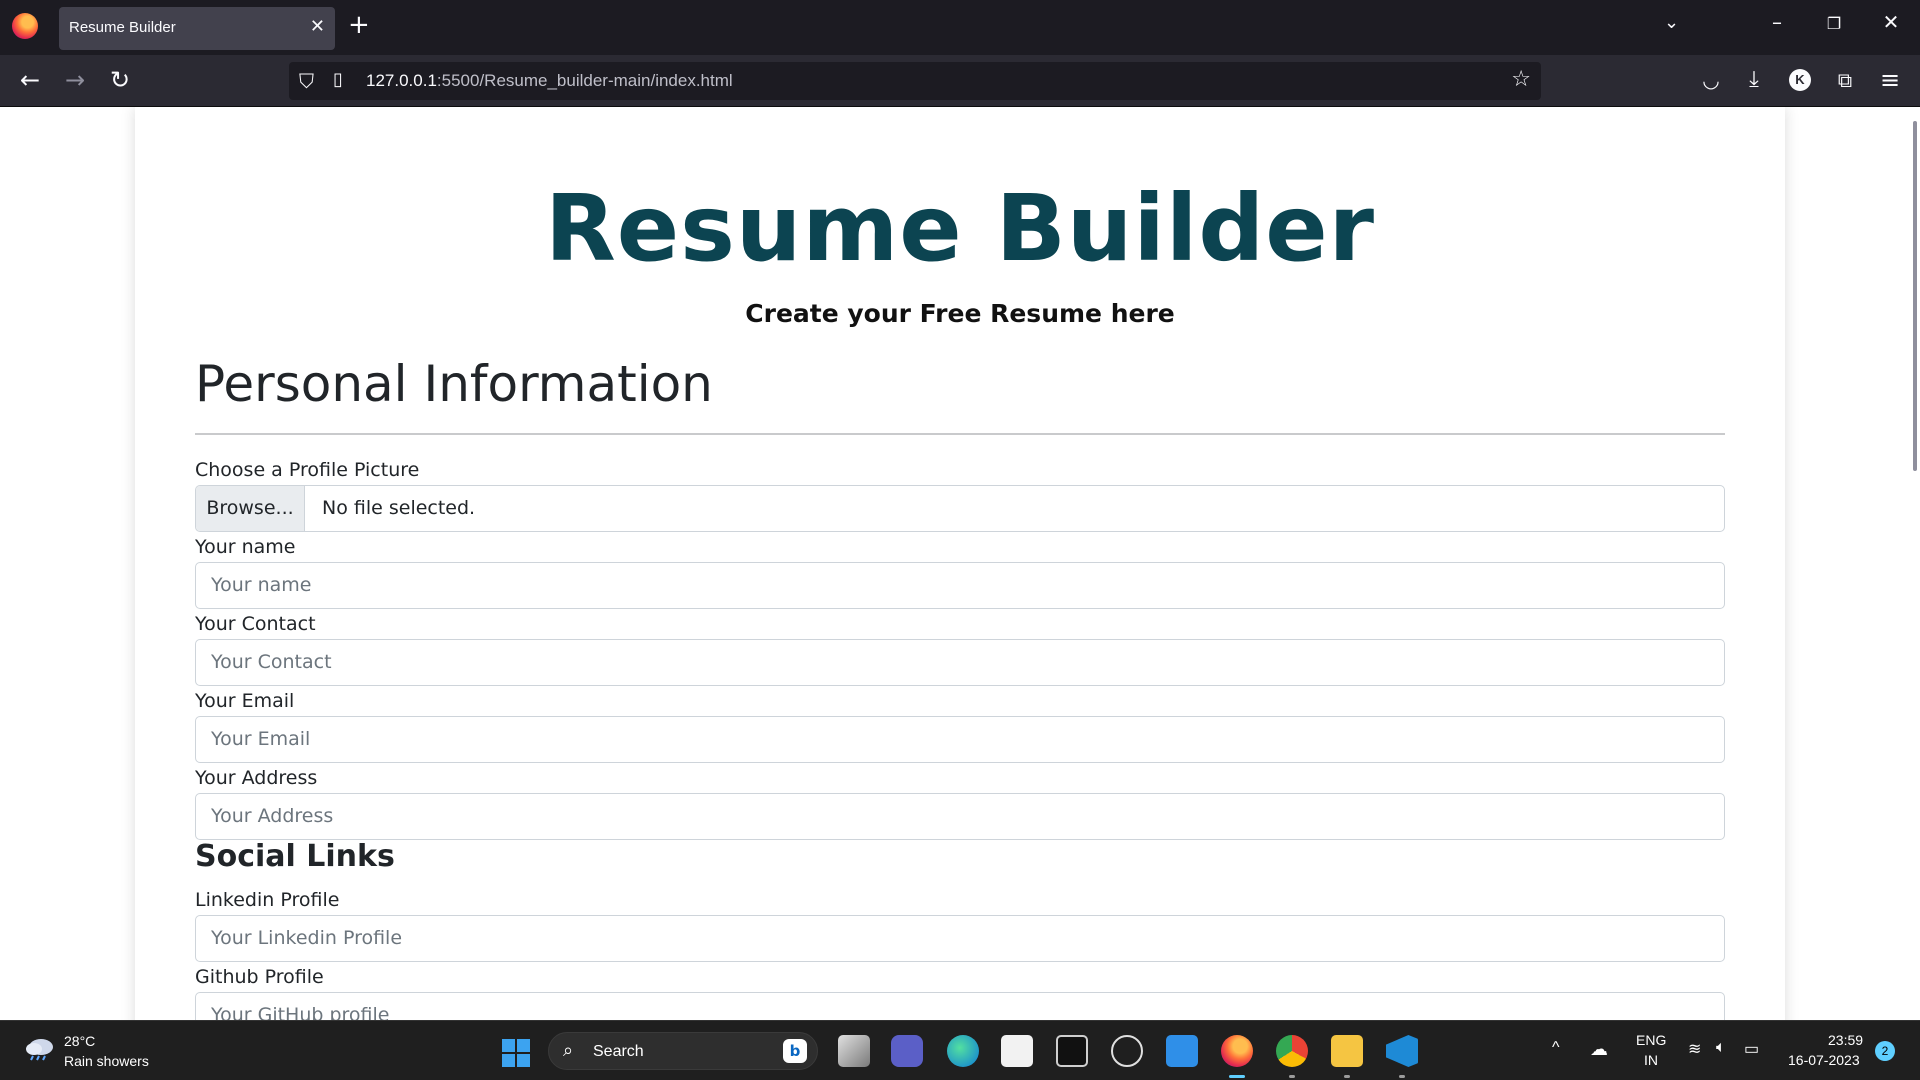 This screenshot has width=1920, height=1080. Describe the element at coordinates (618, 1051) in the screenshot. I see `search-label: Search` at that location.